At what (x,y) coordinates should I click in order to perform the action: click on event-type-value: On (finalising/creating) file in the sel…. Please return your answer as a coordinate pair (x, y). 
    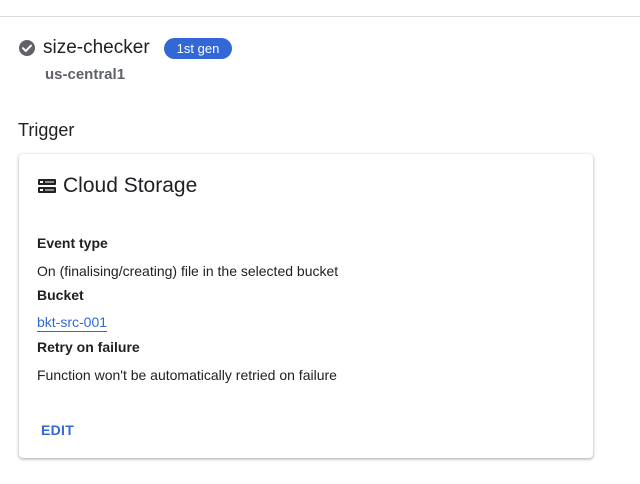
    Looking at the image, I should click on (188, 271).